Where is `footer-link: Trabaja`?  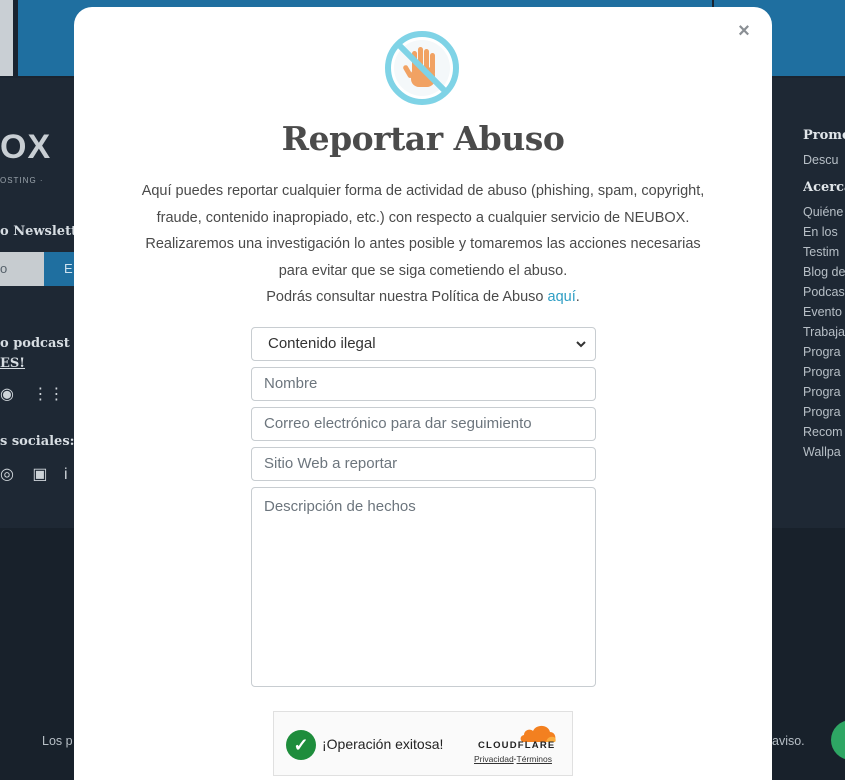 footer-link: Trabaja is located at coordinates (824, 332).